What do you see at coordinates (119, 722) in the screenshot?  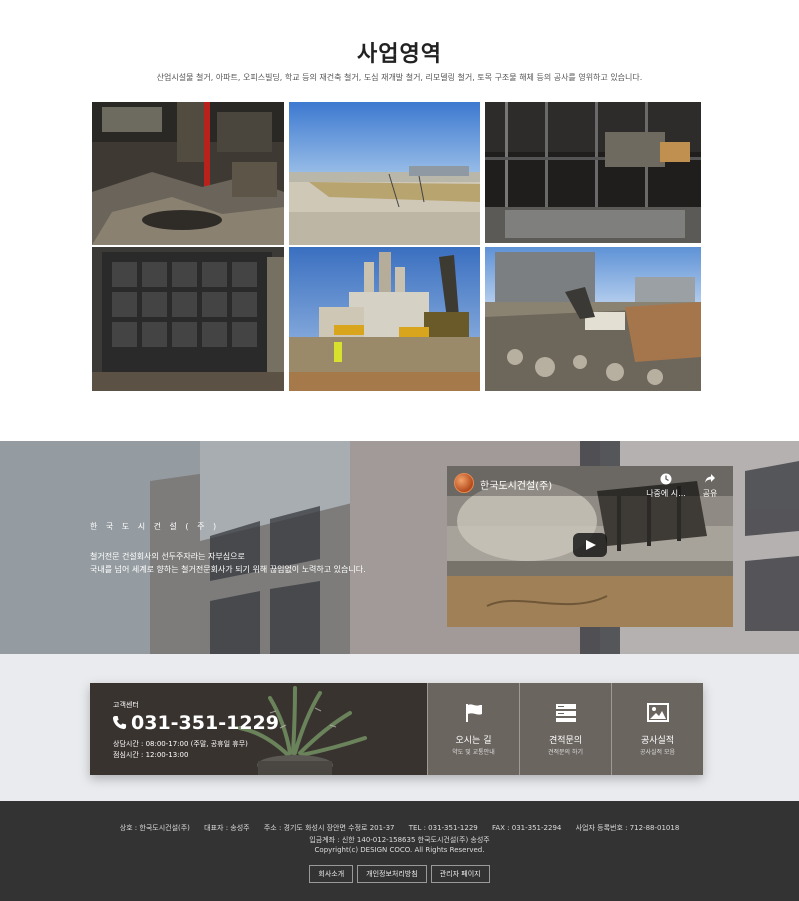 I see `phone-icon` at bounding box center [119, 722].